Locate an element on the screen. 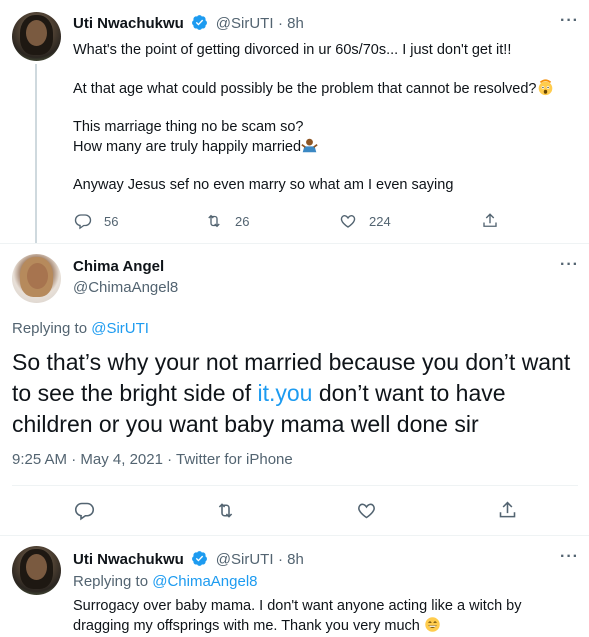 The image size is (589, 637). replying-to: Replying to @SirUTI is located at coordinates (80, 328).